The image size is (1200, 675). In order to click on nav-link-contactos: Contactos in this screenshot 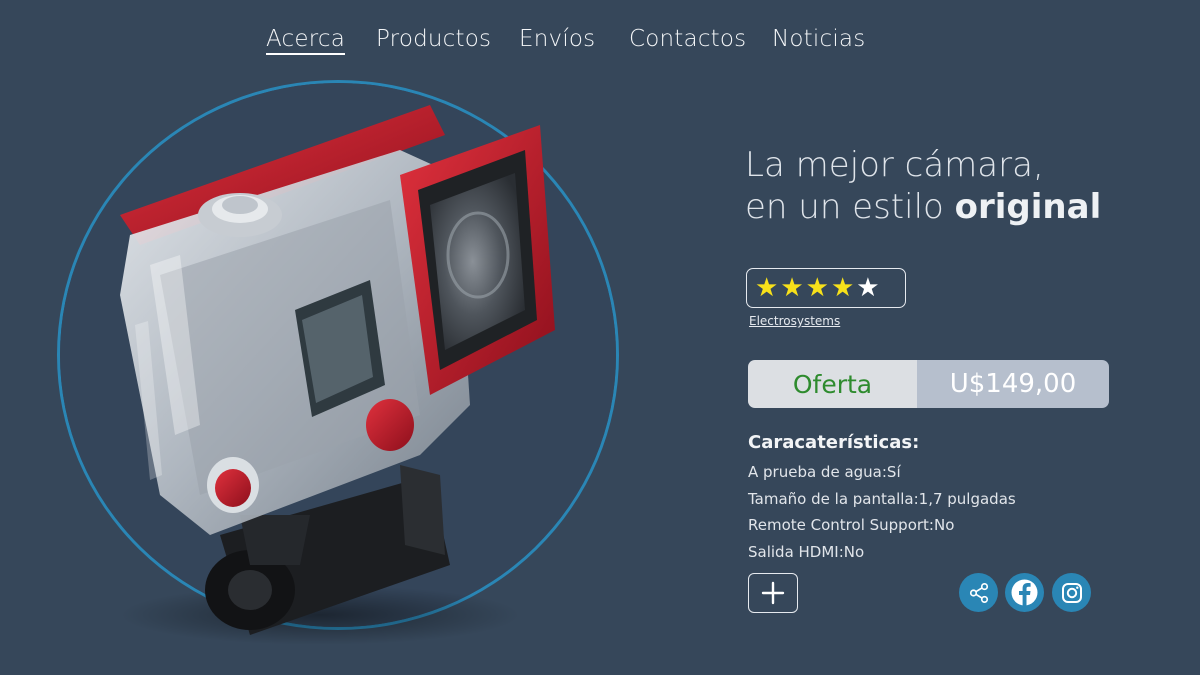, I will do `click(687, 39)`.